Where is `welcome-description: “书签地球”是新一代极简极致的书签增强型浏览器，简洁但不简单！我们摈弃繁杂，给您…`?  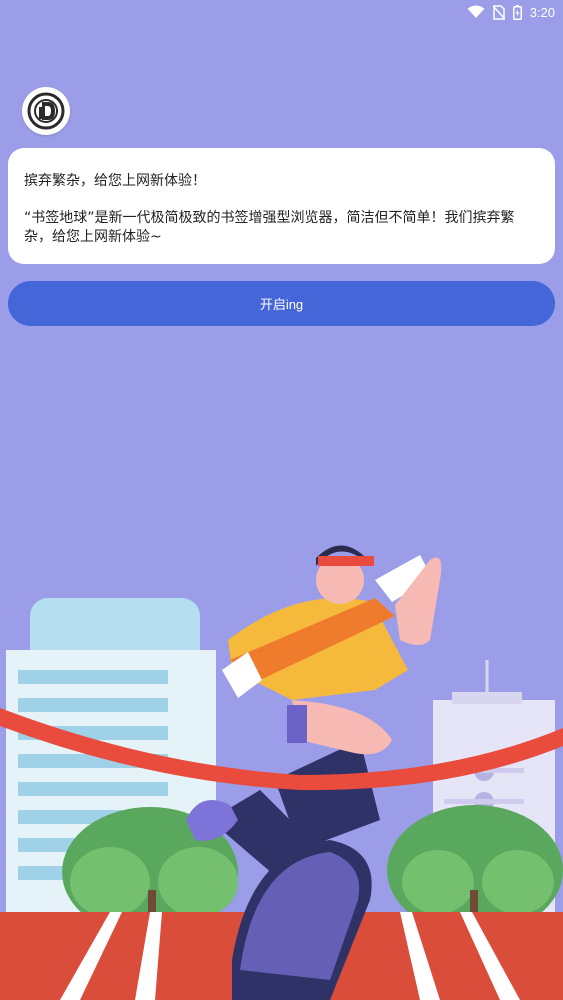
welcome-description: “书签地球”是新一代极简极致的书签增强型浏览器，简洁但不简单！我们摈弃繁杂，给您… is located at coordinates (269, 227).